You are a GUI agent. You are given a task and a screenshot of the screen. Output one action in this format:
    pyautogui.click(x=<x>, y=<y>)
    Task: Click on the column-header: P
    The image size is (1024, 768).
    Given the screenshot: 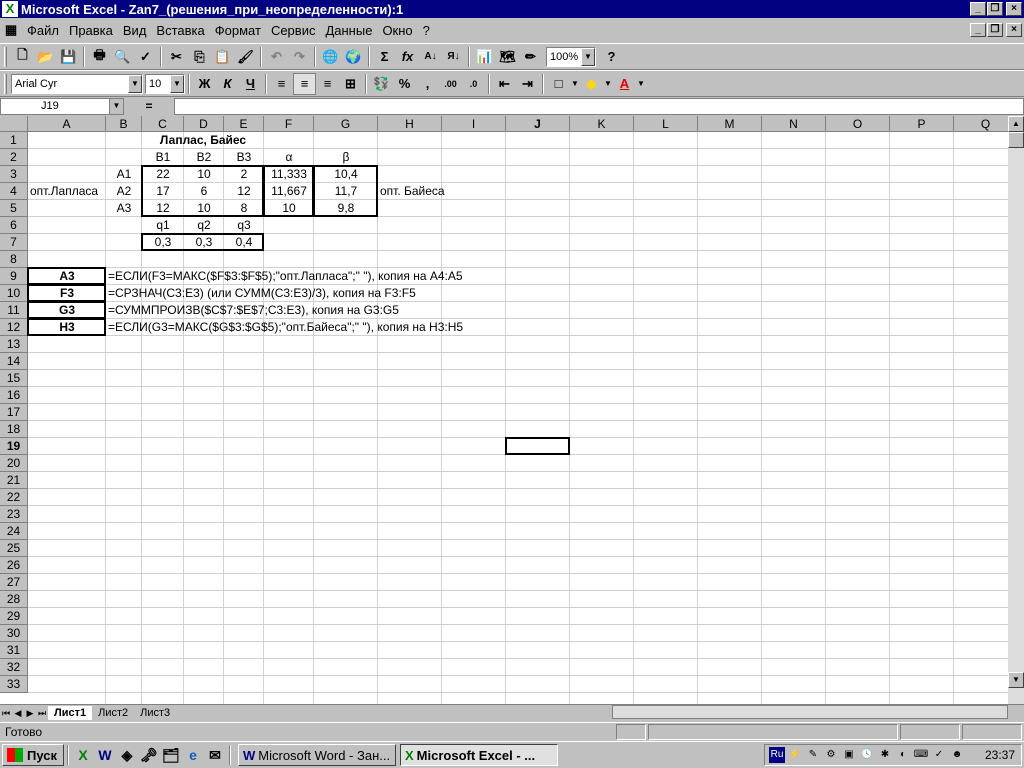 What is the action you would take?
    pyautogui.click(x=922, y=124)
    